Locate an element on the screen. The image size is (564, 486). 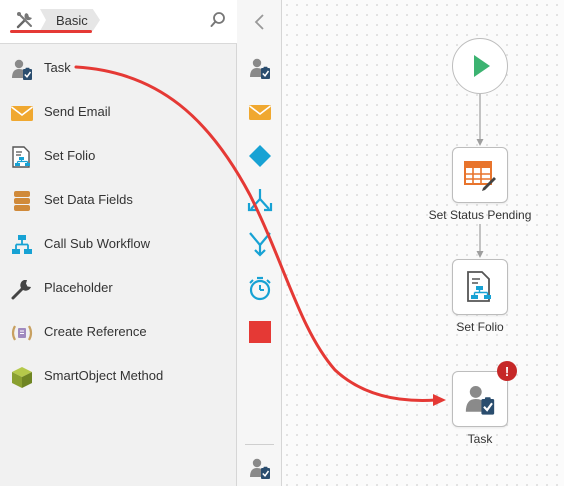
breadcrumb-basic-label: Basic is located at coordinates (72, 20).